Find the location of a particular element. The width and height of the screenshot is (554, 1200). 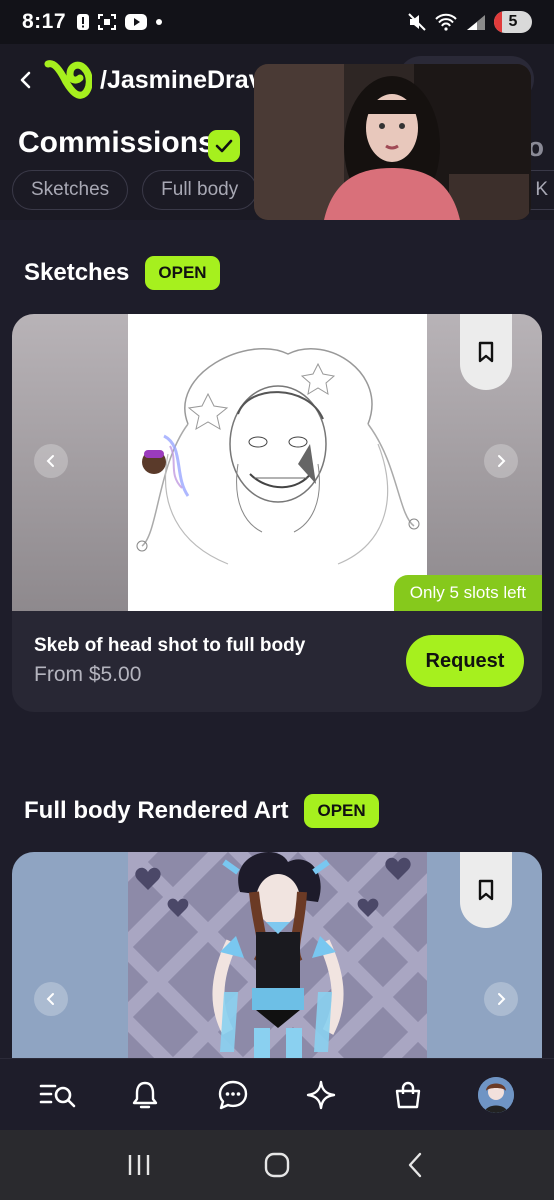

page-title: Commissions is located at coordinates (116, 142).